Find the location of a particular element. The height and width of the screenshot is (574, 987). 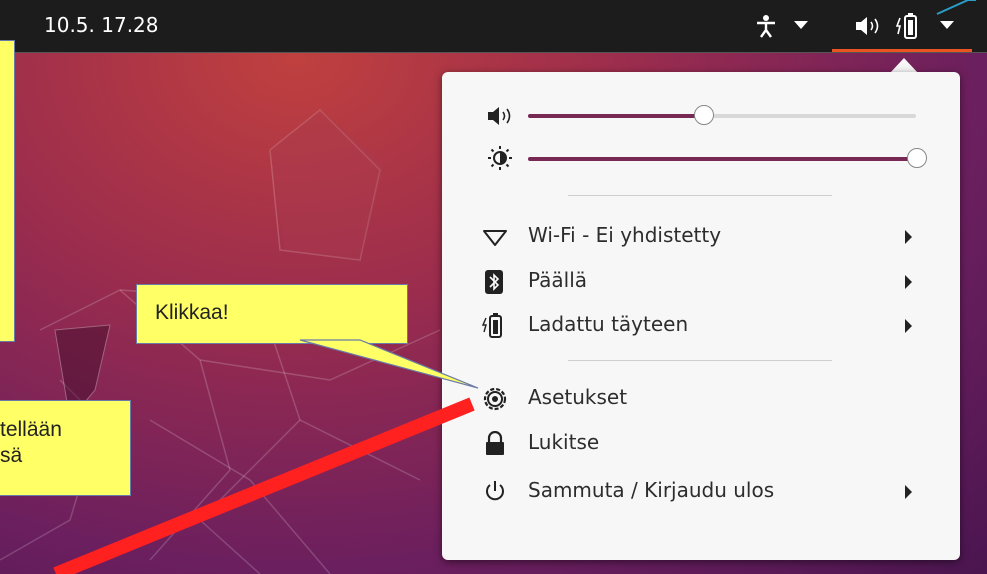

note-text: tellään is located at coordinates (31, 429).